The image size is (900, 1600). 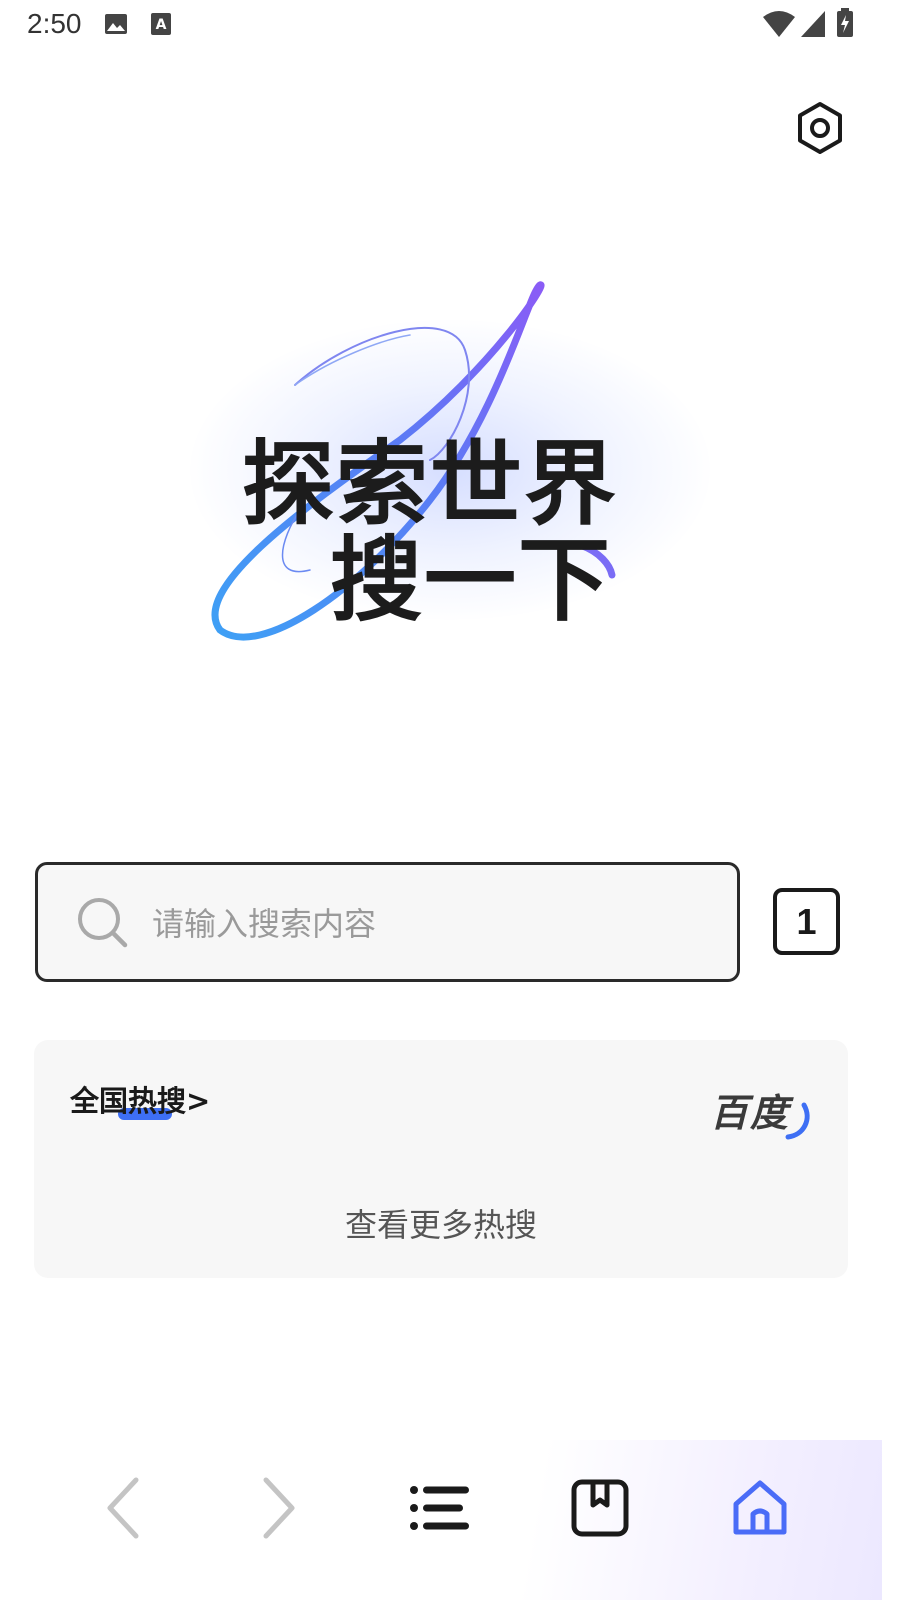 What do you see at coordinates (54, 23) in the screenshot?
I see `status-time: 2:50` at bounding box center [54, 23].